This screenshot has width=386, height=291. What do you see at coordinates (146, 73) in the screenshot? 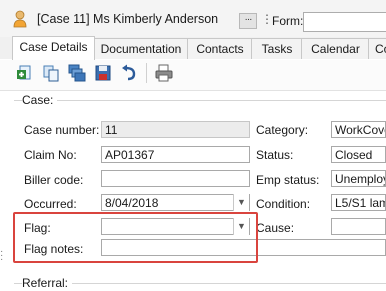
I see `toolbar-separator` at bounding box center [146, 73].